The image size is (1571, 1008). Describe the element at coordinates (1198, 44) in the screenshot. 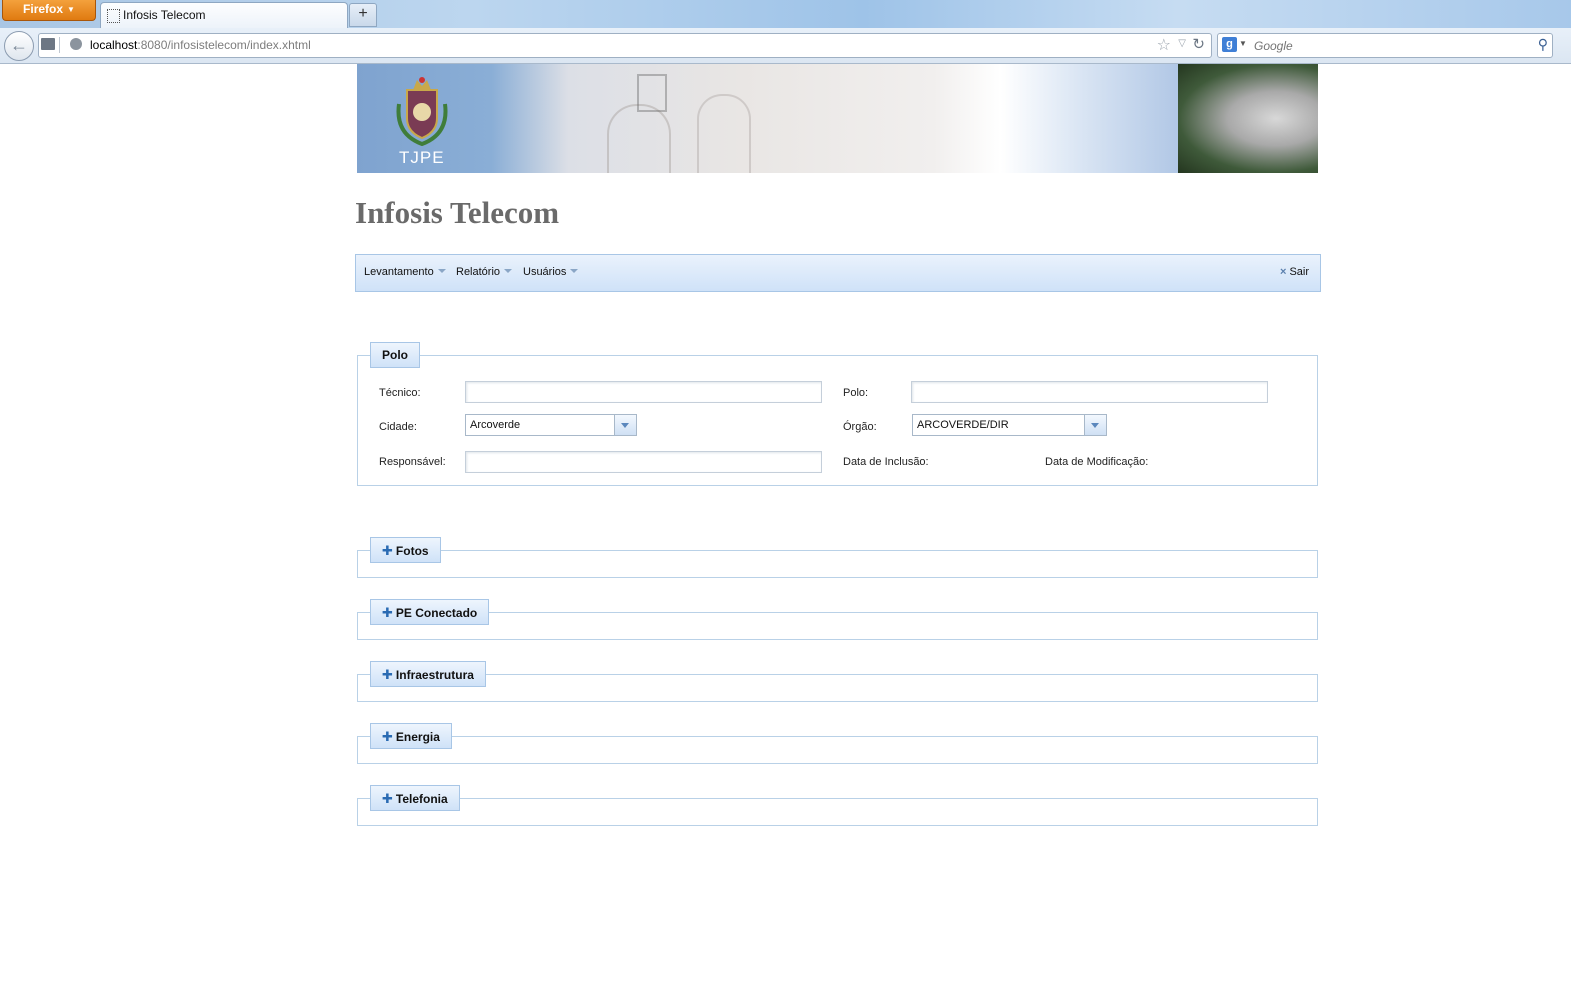

I see `reload-icon: ↻` at that location.